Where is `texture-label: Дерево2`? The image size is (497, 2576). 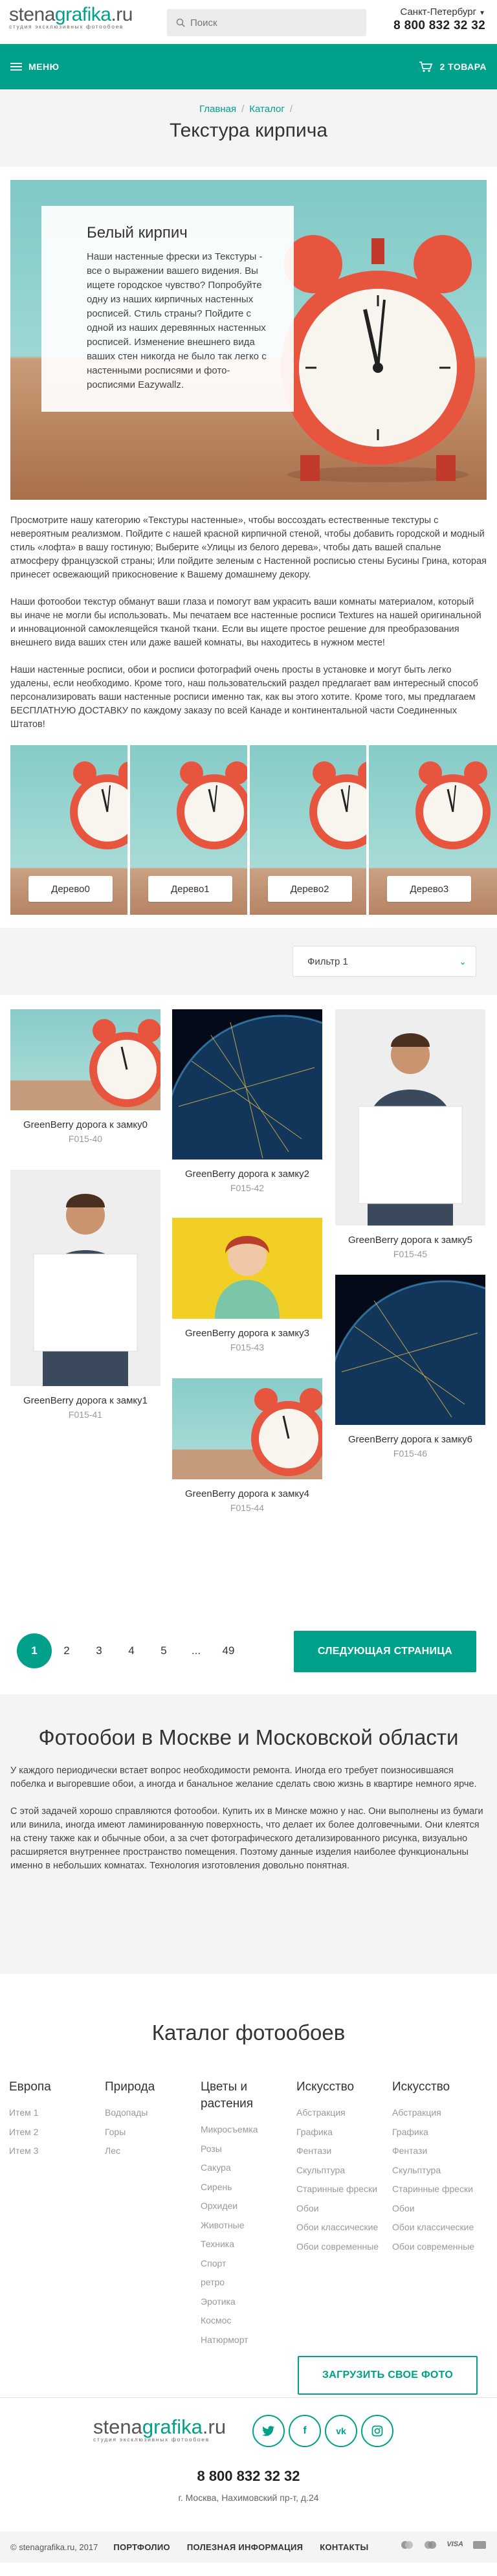
texture-label: Дерево2 is located at coordinates (309, 889).